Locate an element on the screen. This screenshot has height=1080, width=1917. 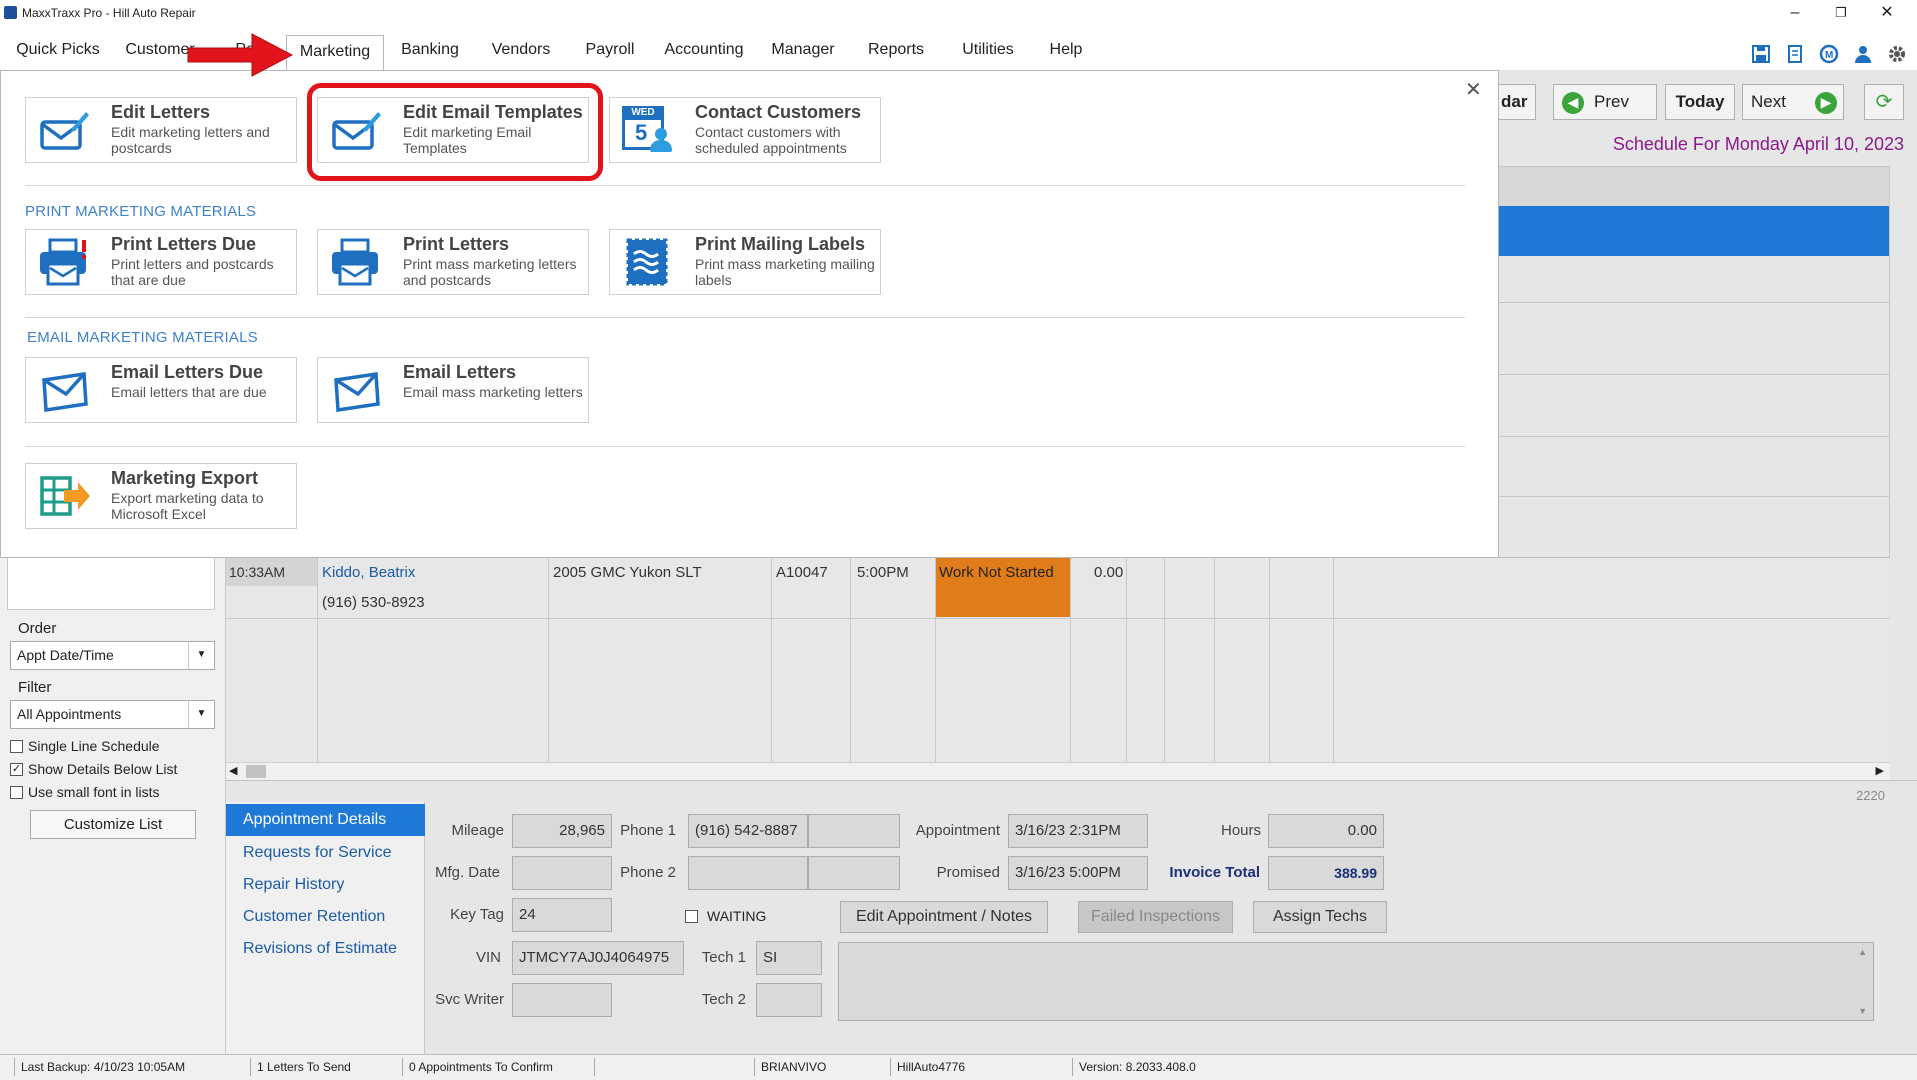
single-line-checkbox is located at coordinates (16, 746).